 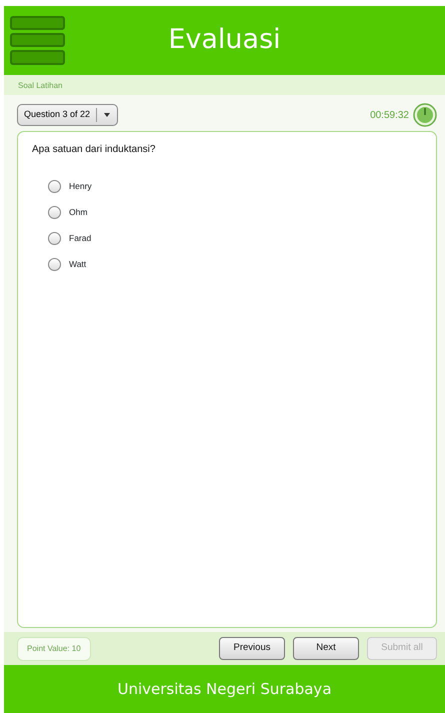 I want to click on footer-text: Universitas Negeri Surabaya, so click(x=224, y=689).